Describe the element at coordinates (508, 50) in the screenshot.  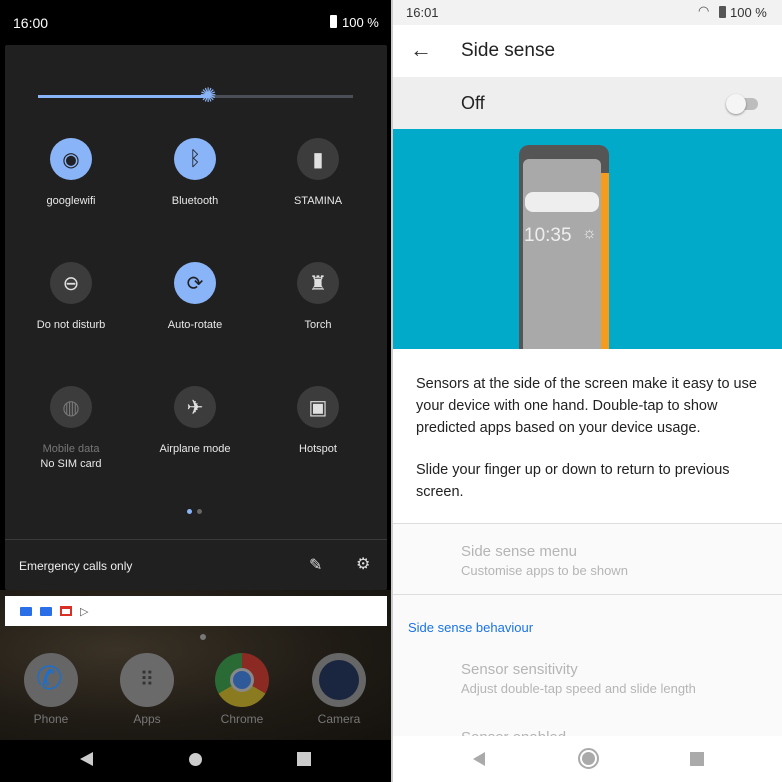
I see `page-title: Side sense` at that location.